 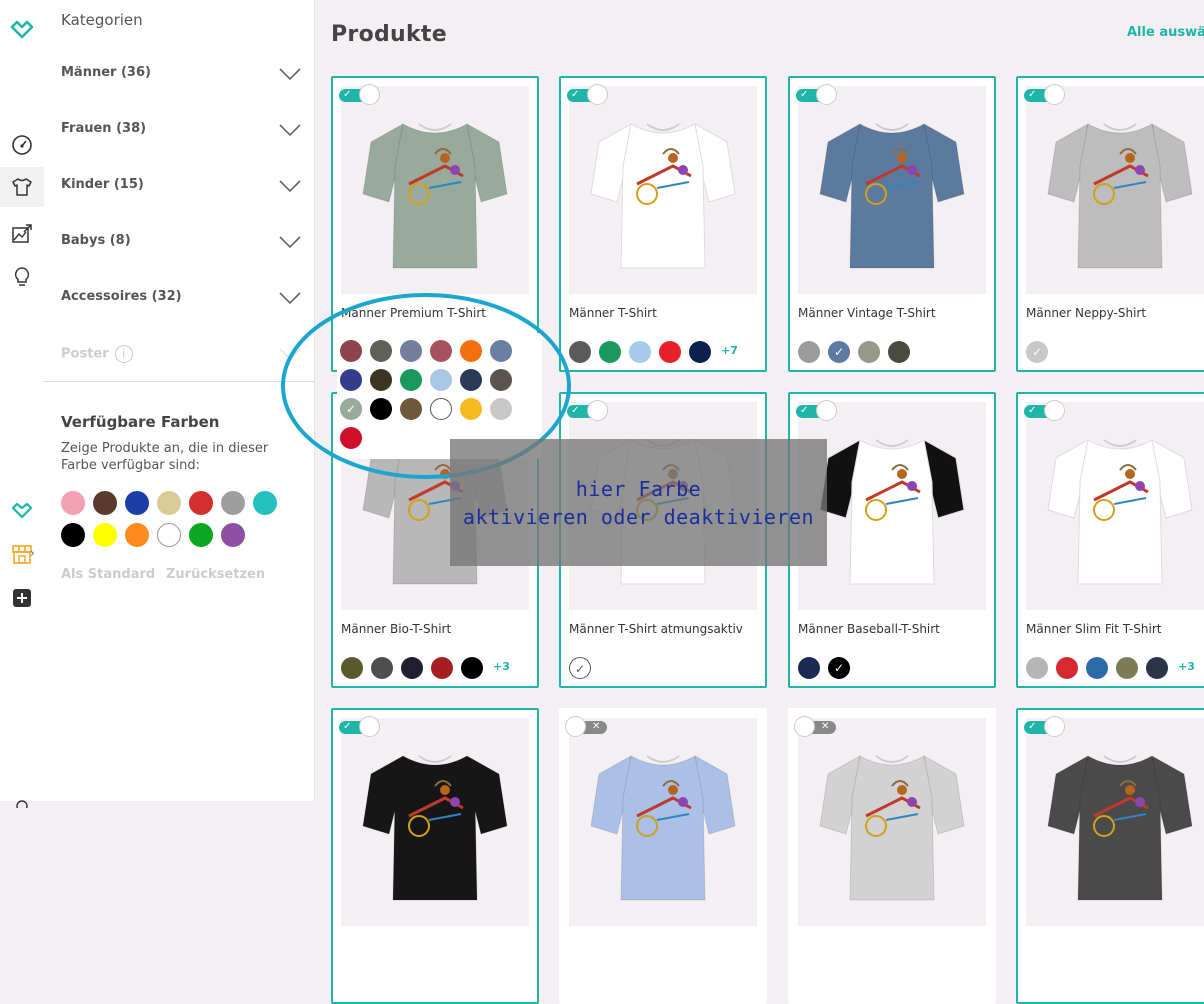 I want to click on add-plus-icon, so click(x=22, y=598).